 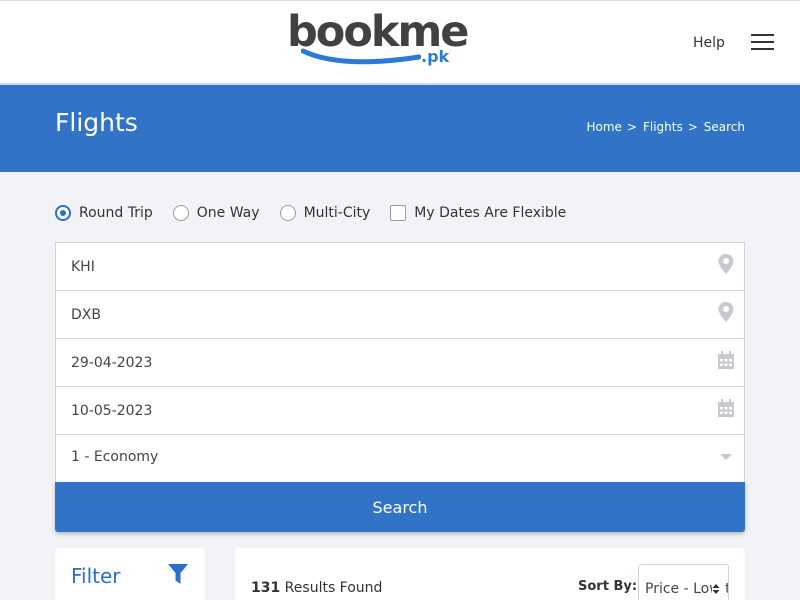 What do you see at coordinates (115, 457) in the screenshot?
I see `travellers-class-value: 1 - Economy` at bounding box center [115, 457].